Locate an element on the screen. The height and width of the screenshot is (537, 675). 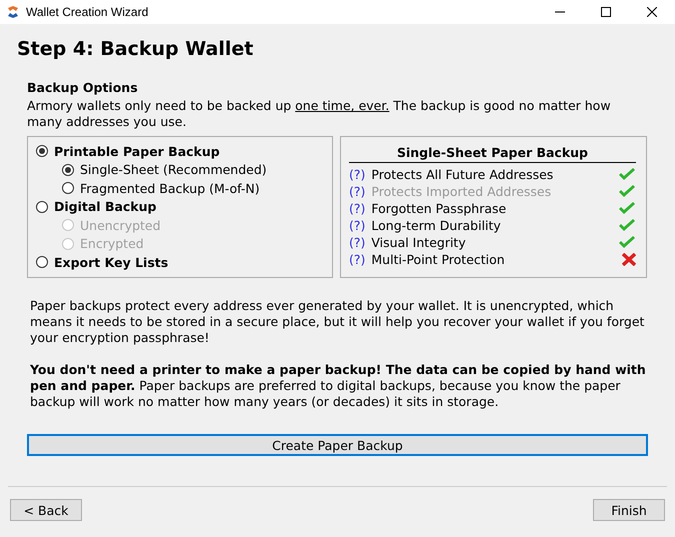
panel-title: Single-Sheet Paper Backup is located at coordinates (492, 154).